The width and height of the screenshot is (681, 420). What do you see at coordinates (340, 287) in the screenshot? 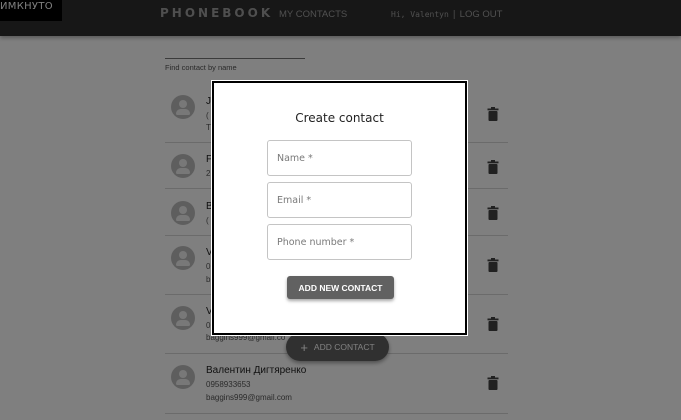
I see `add-new-contact-button: ADD NEW CONTACT` at bounding box center [340, 287].